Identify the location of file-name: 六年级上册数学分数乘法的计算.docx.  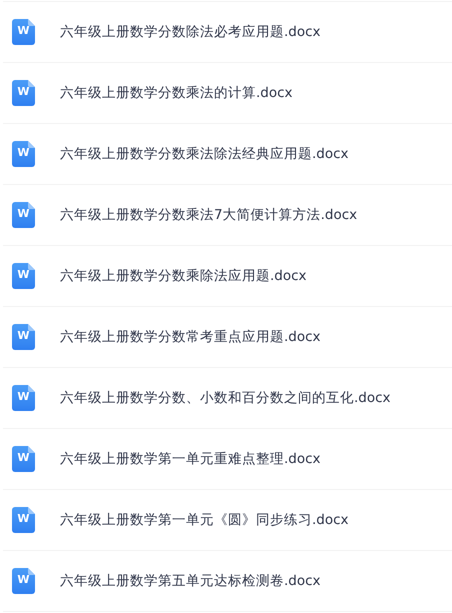
(176, 93).